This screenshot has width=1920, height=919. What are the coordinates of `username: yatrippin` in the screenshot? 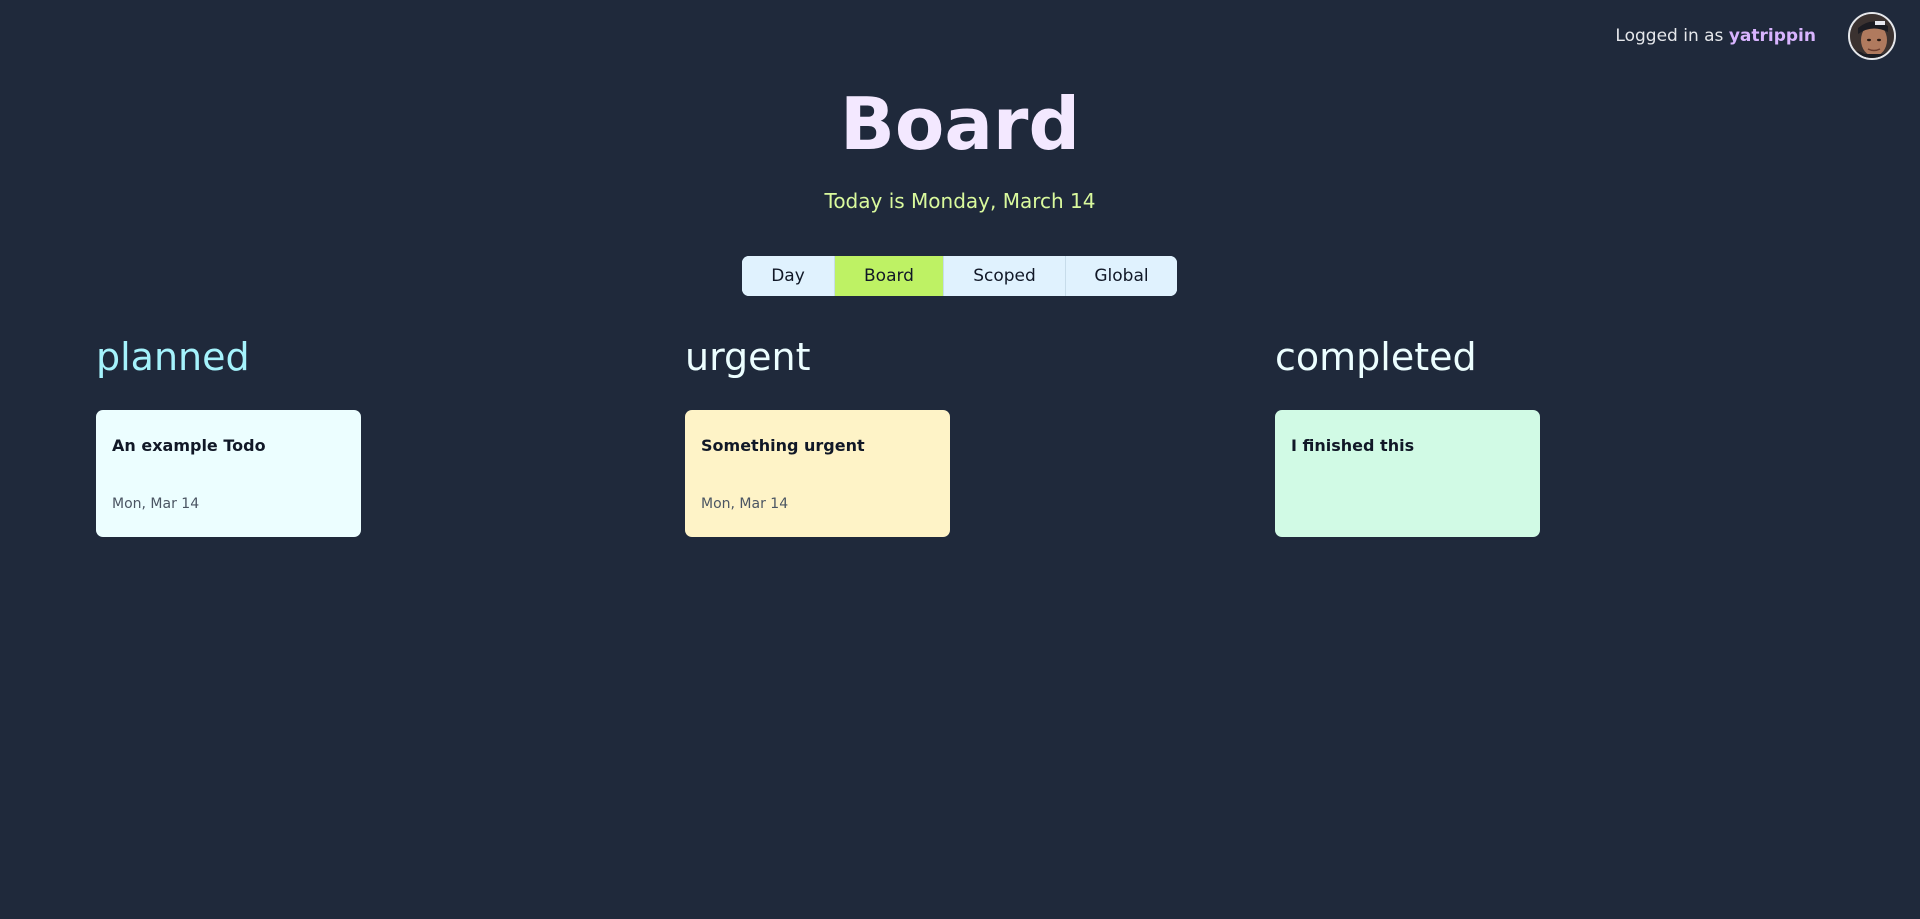 It's located at (1772, 36).